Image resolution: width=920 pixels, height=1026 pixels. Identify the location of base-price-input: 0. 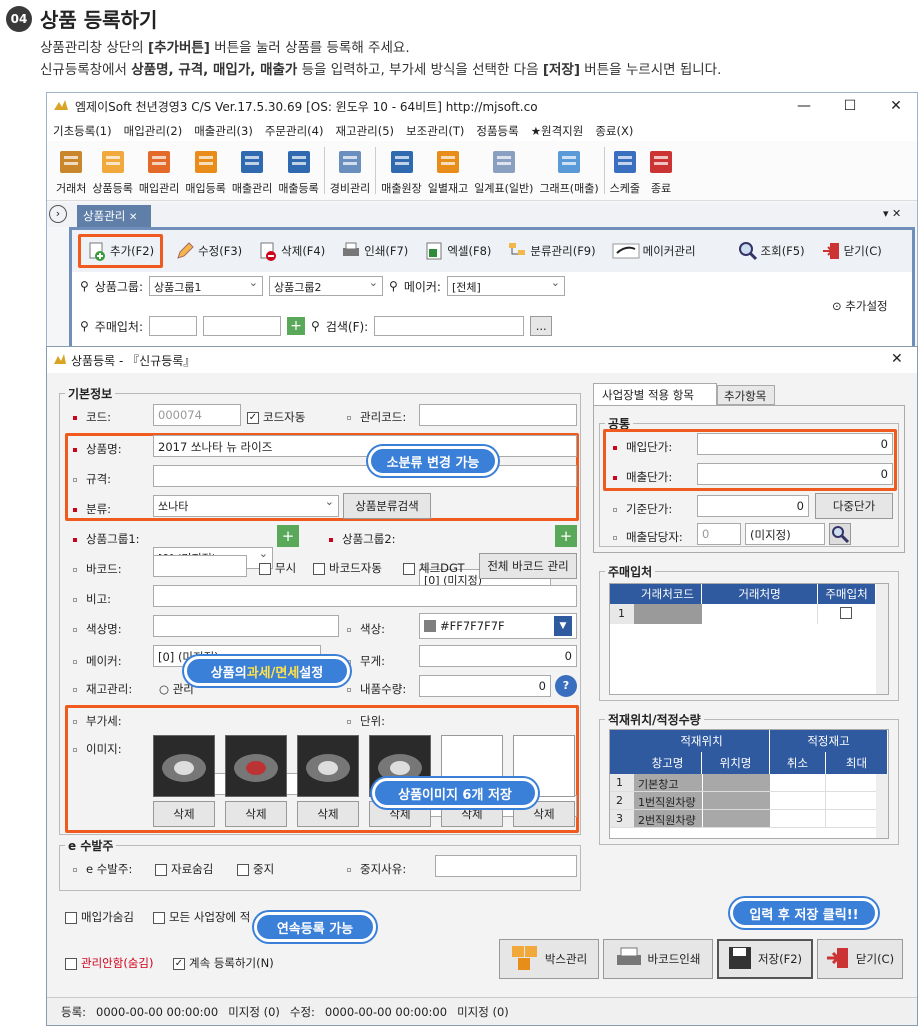
(753, 506).